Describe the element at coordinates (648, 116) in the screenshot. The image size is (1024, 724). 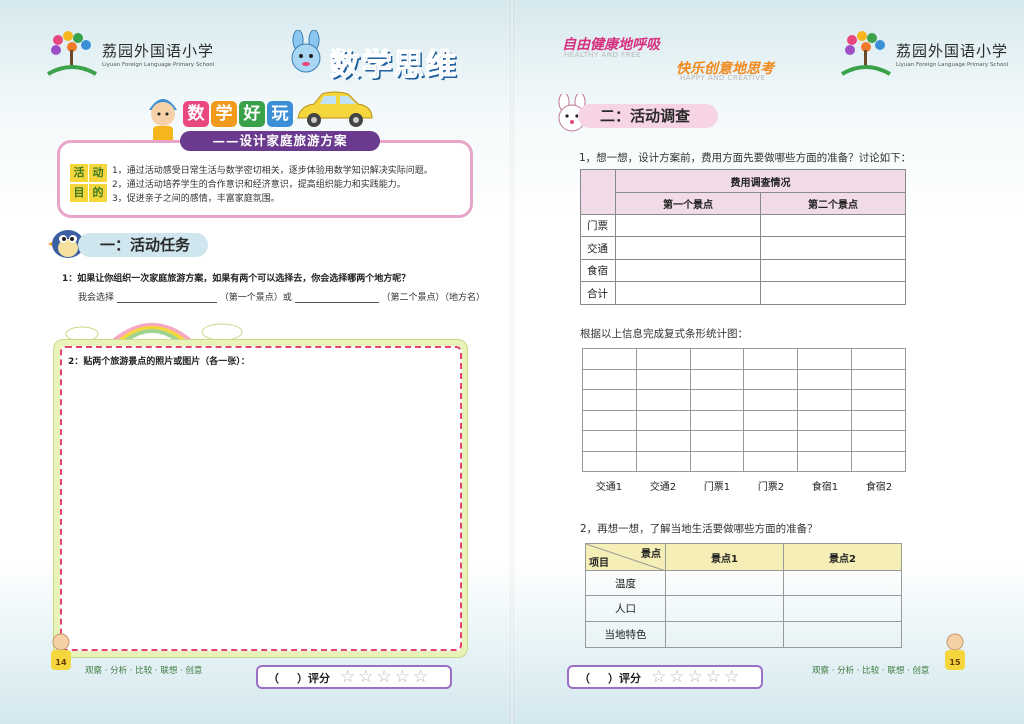
I see `section-header-2: 二：活动调查` at that location.